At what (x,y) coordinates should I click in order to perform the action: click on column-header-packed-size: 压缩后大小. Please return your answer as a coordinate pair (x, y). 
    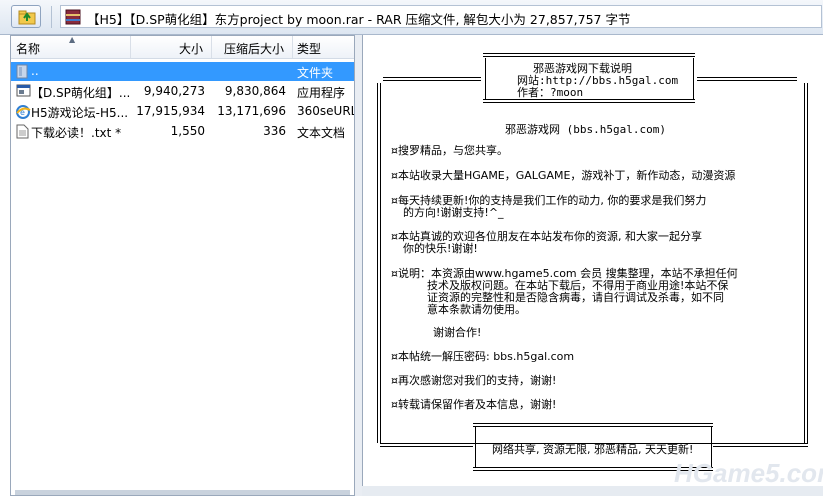
    Looking at the image, I should click on (254, 48).